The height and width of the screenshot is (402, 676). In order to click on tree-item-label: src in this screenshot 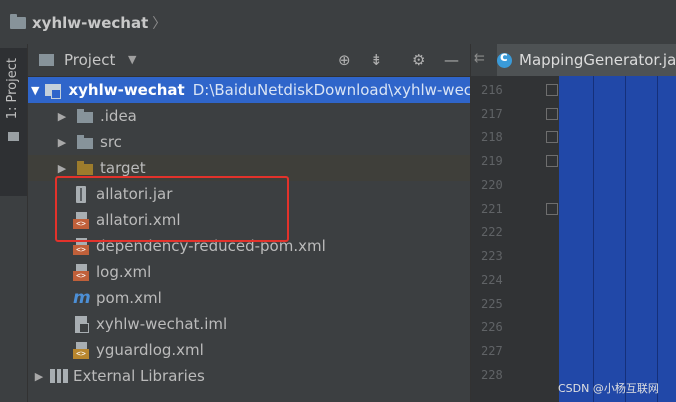, I will do `click(111, 142)`.